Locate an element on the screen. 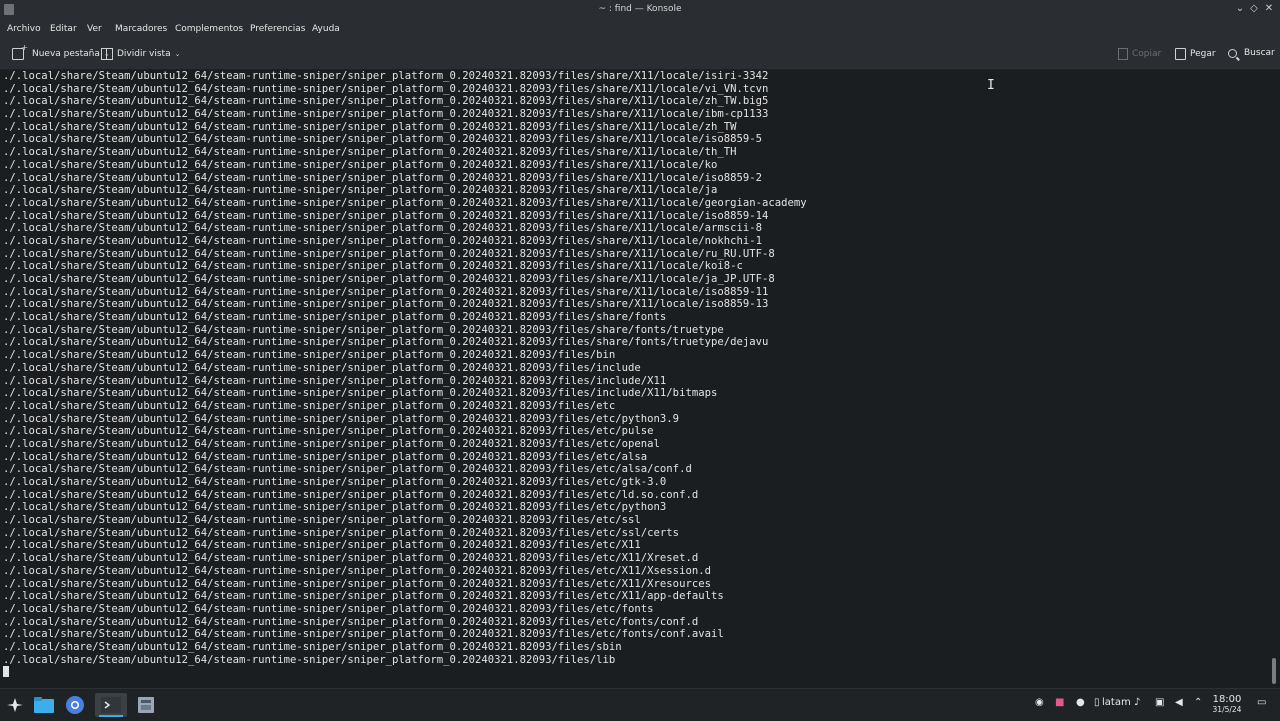 Image resolution: width=1280 pixels, height=721 pixels. notifications-icon: ◉ is located at coordinates (1039, 702).